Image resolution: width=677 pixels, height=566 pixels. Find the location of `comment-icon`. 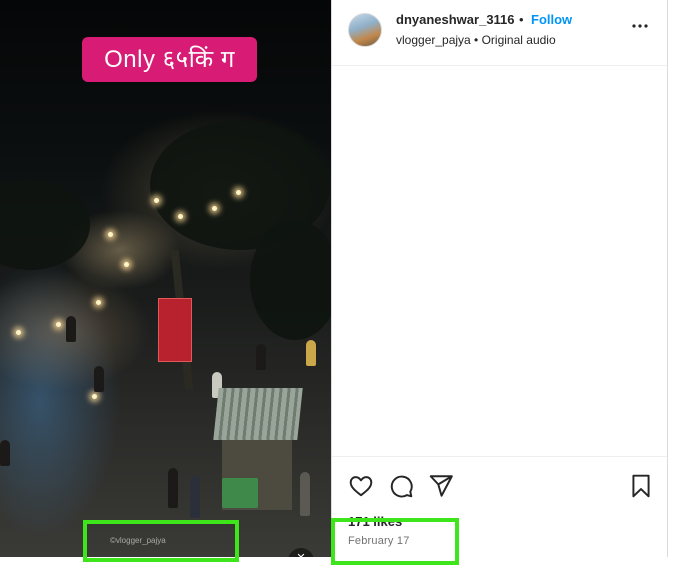

comment-icon is located at coordinates (401, 486).